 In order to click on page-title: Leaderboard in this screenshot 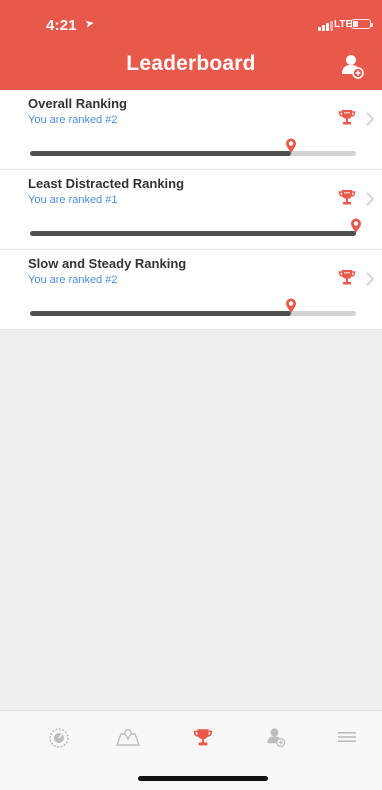, I will do `click(191, 63)`.